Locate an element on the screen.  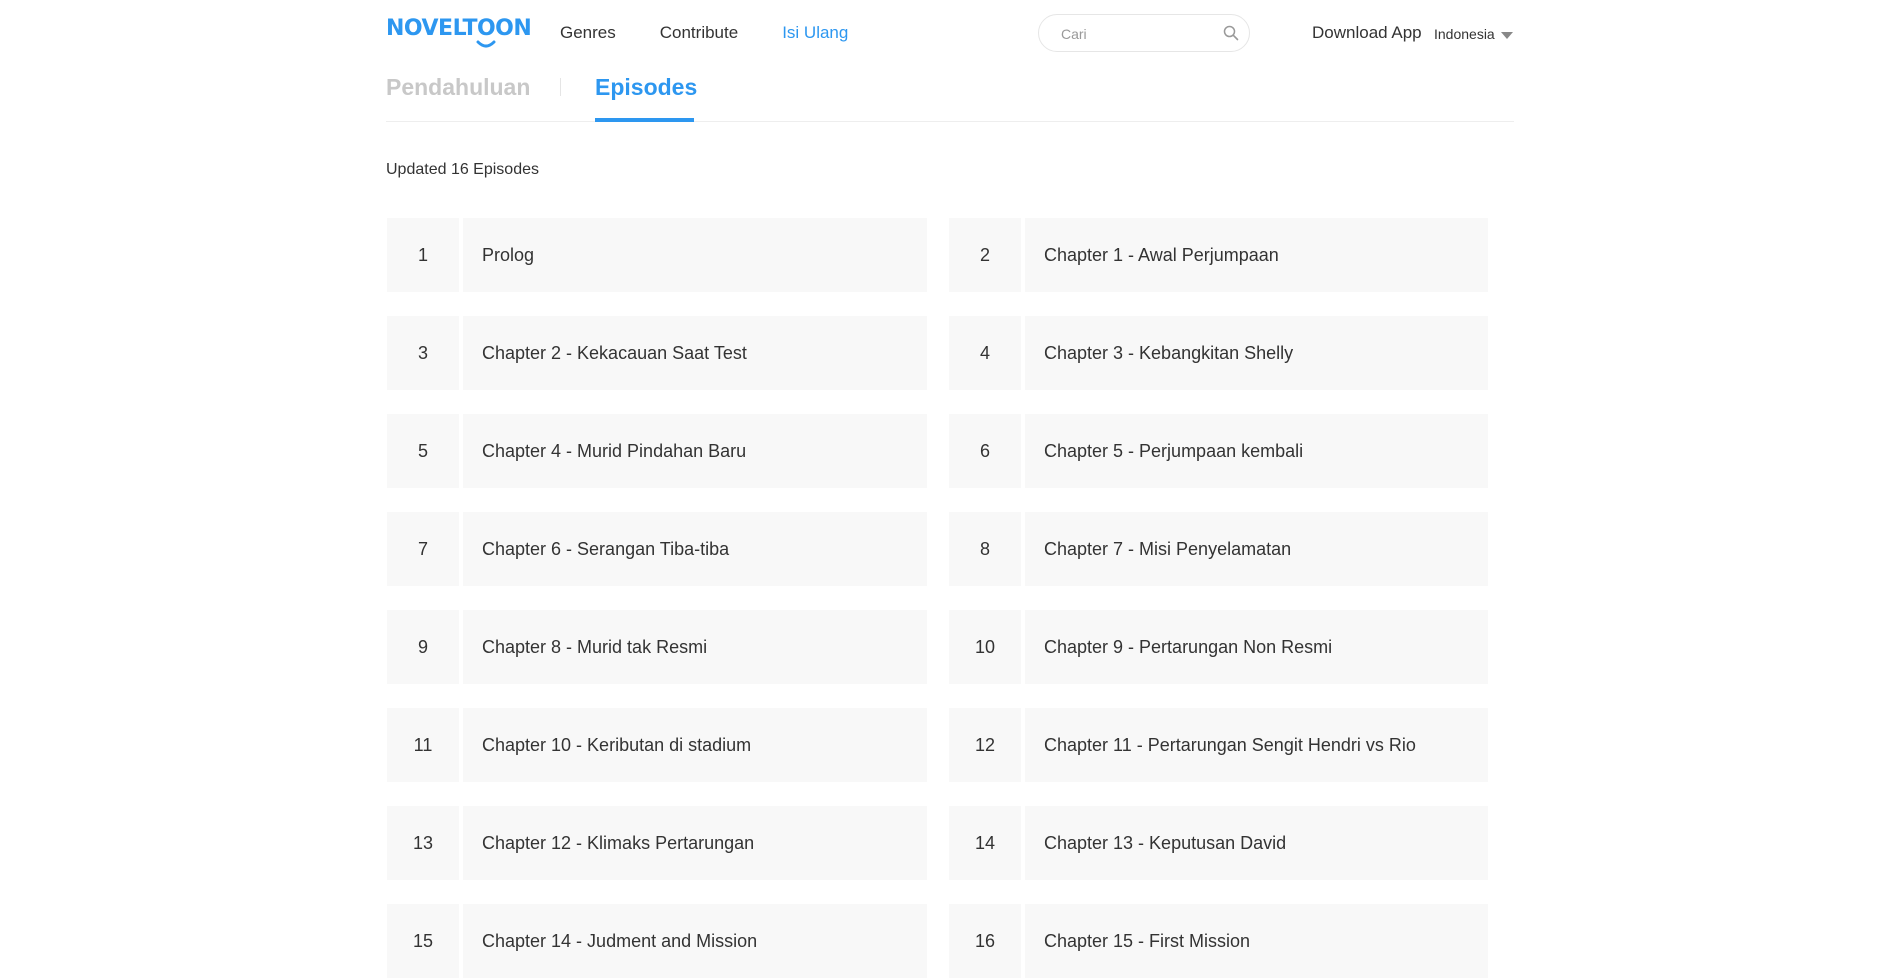
noveltoon-logo: NOVELTOON is located at coordinates (459, 34).